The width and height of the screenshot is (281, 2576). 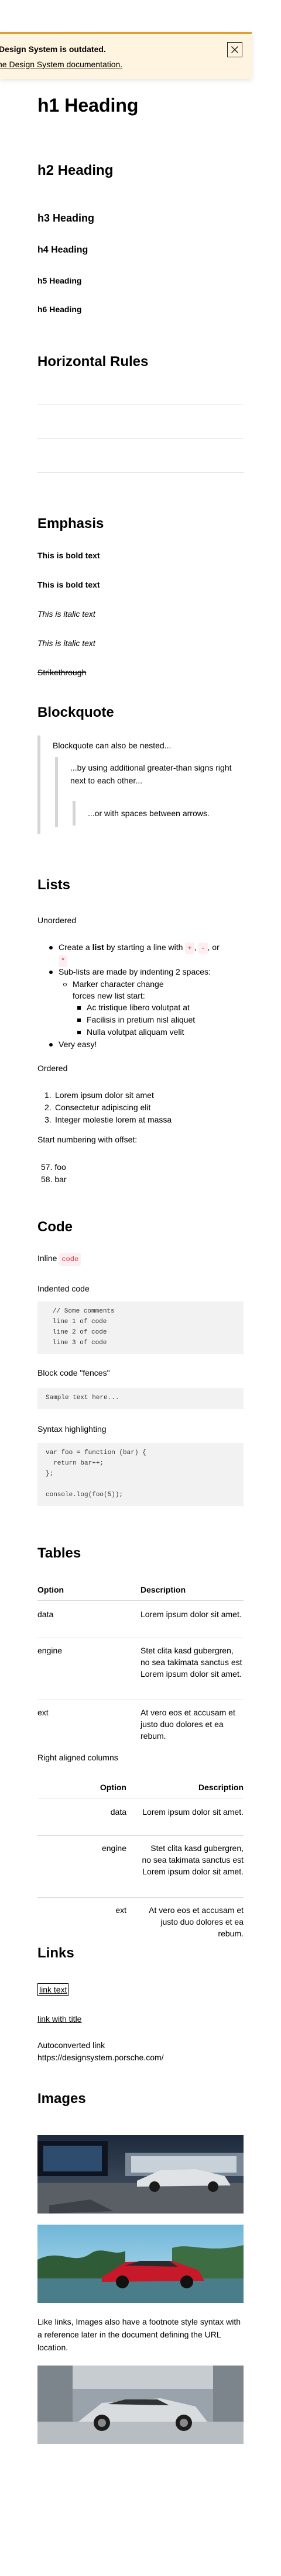 I want to click on section-horizontal-rules: Horizontal Rules, so click(x=93, y=362).